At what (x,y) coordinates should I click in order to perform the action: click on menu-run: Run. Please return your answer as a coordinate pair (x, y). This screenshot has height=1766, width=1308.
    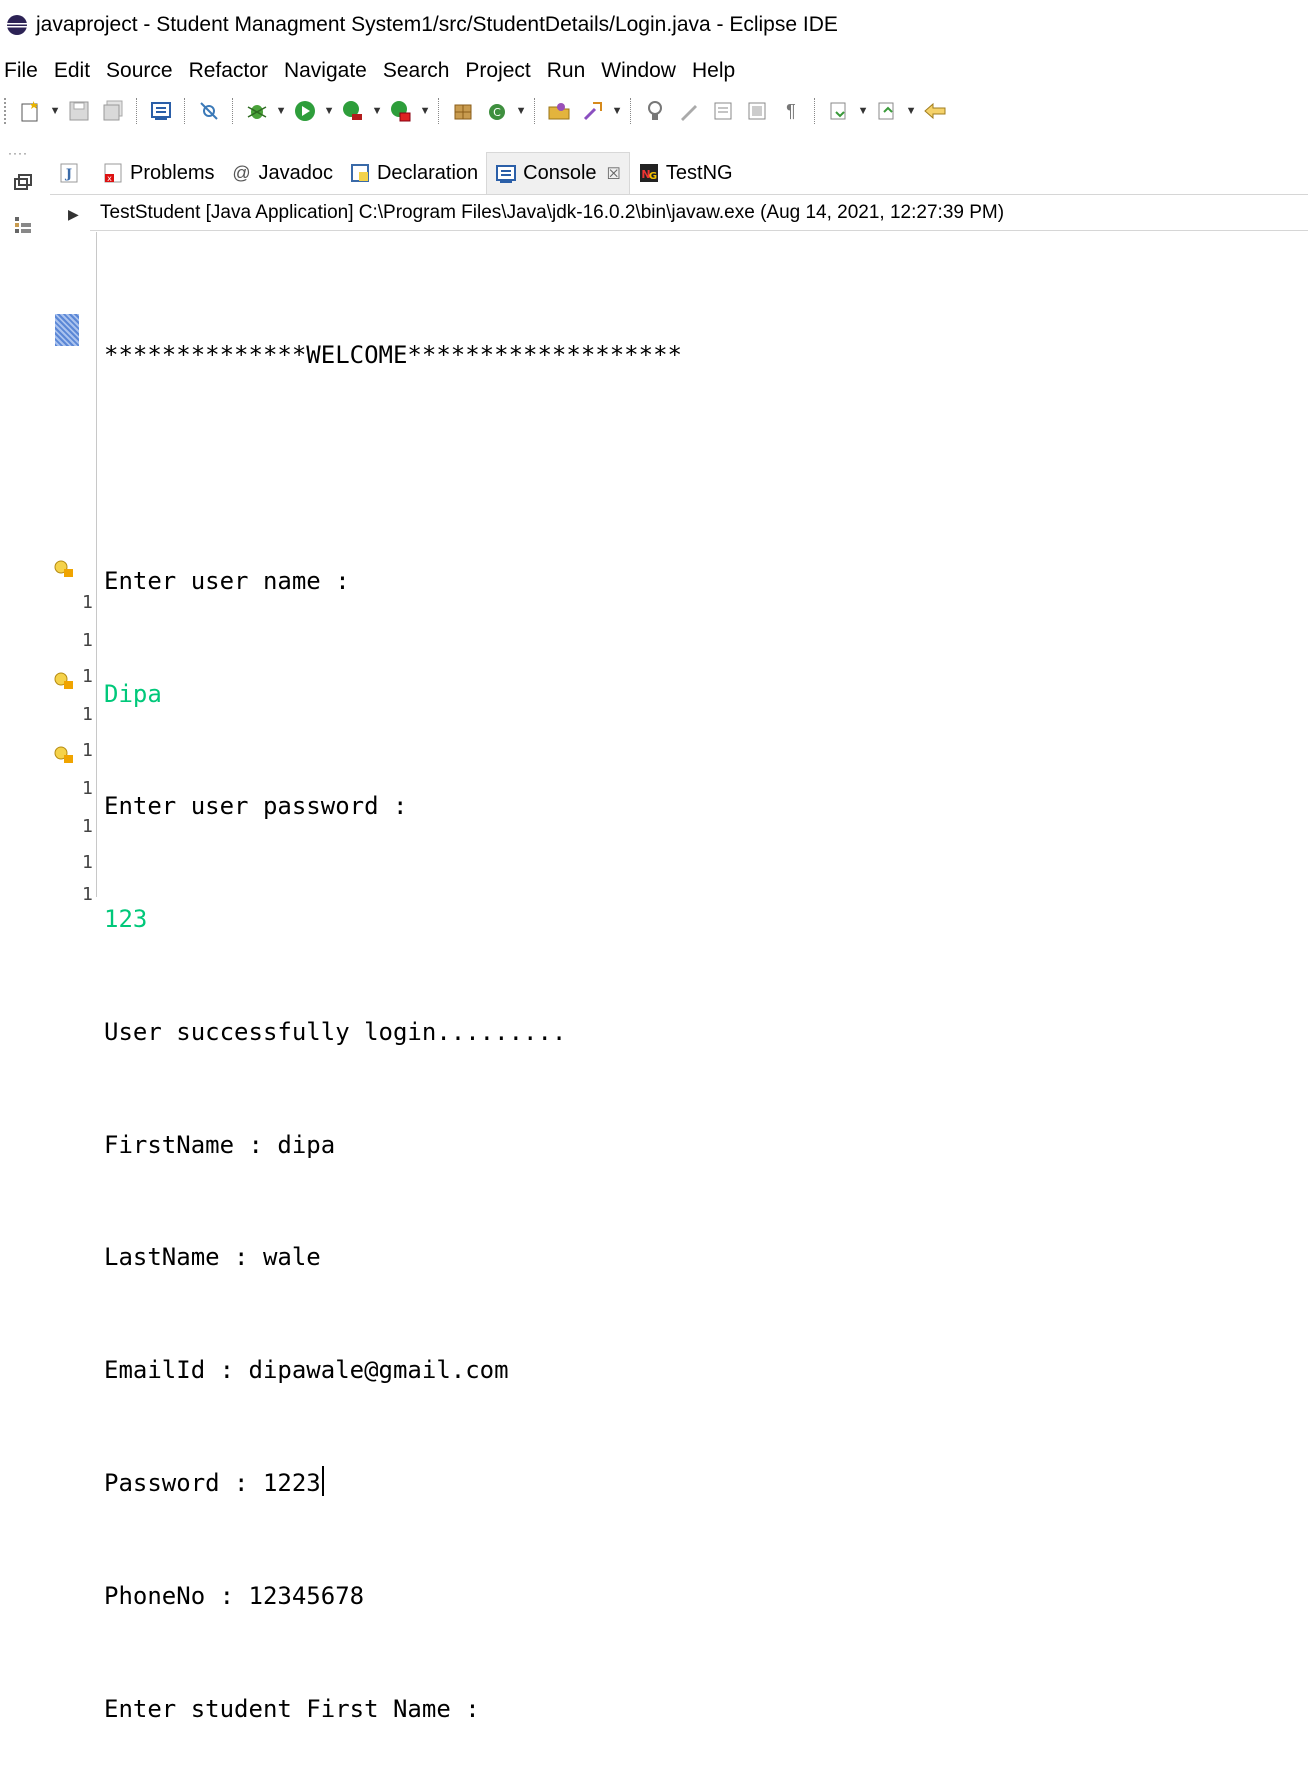
    Looking at the image, I should click on (566, 71).